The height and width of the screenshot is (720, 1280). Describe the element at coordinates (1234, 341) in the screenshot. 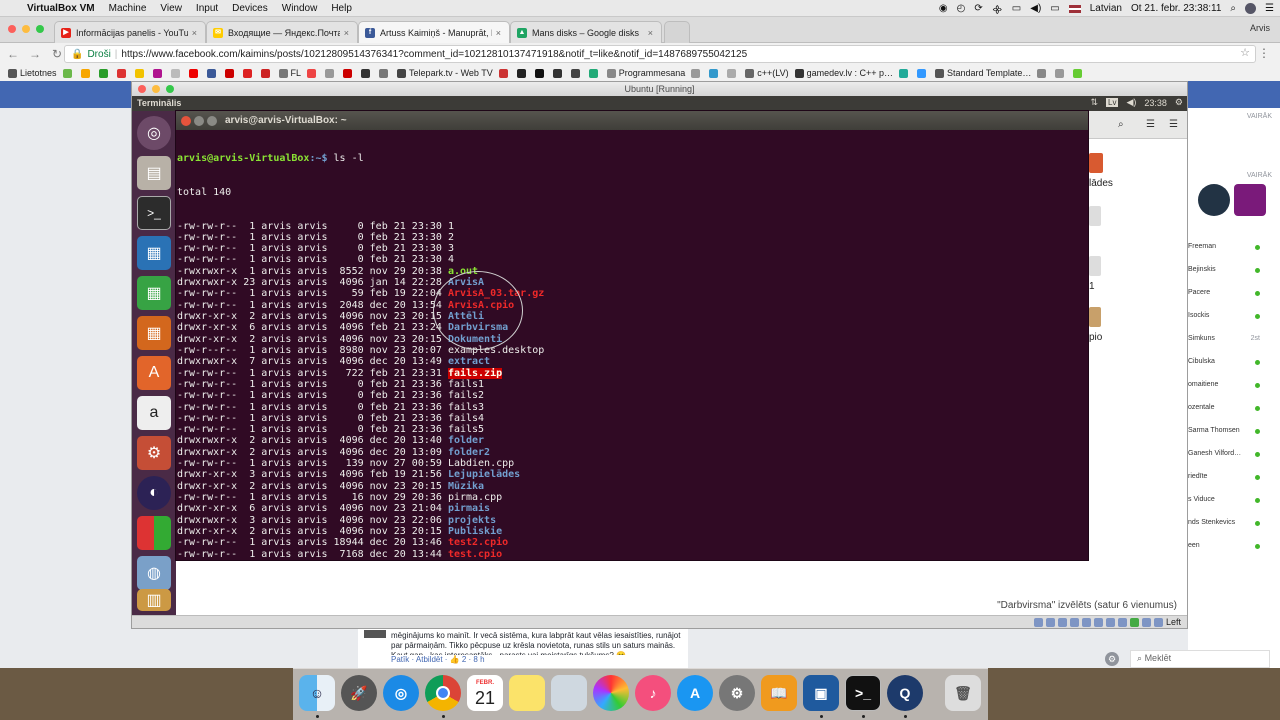

I see `chat-contact: Simkuns 2st` at that location.